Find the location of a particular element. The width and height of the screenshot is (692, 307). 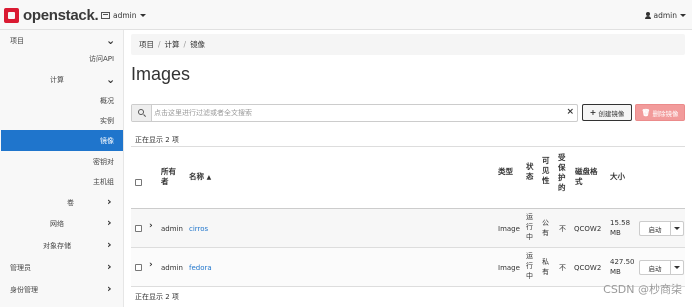

sidebar-item-server-groups: 主机组 is located at coordinates (61, 181).